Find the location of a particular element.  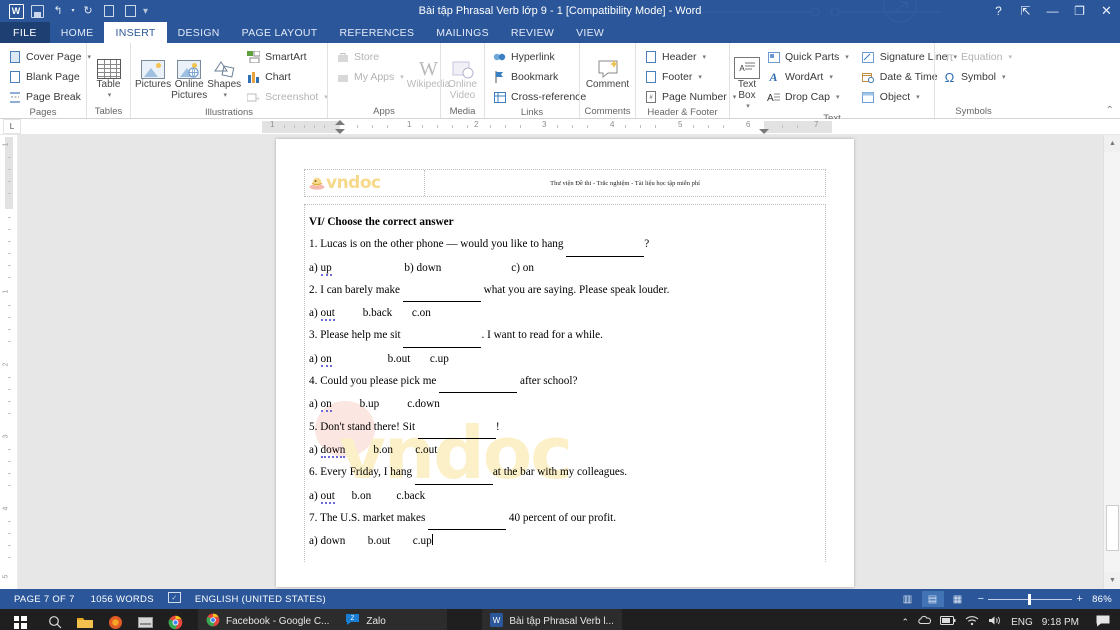

customize-qat-icon: ▾ is located at coordinates (145, 11).